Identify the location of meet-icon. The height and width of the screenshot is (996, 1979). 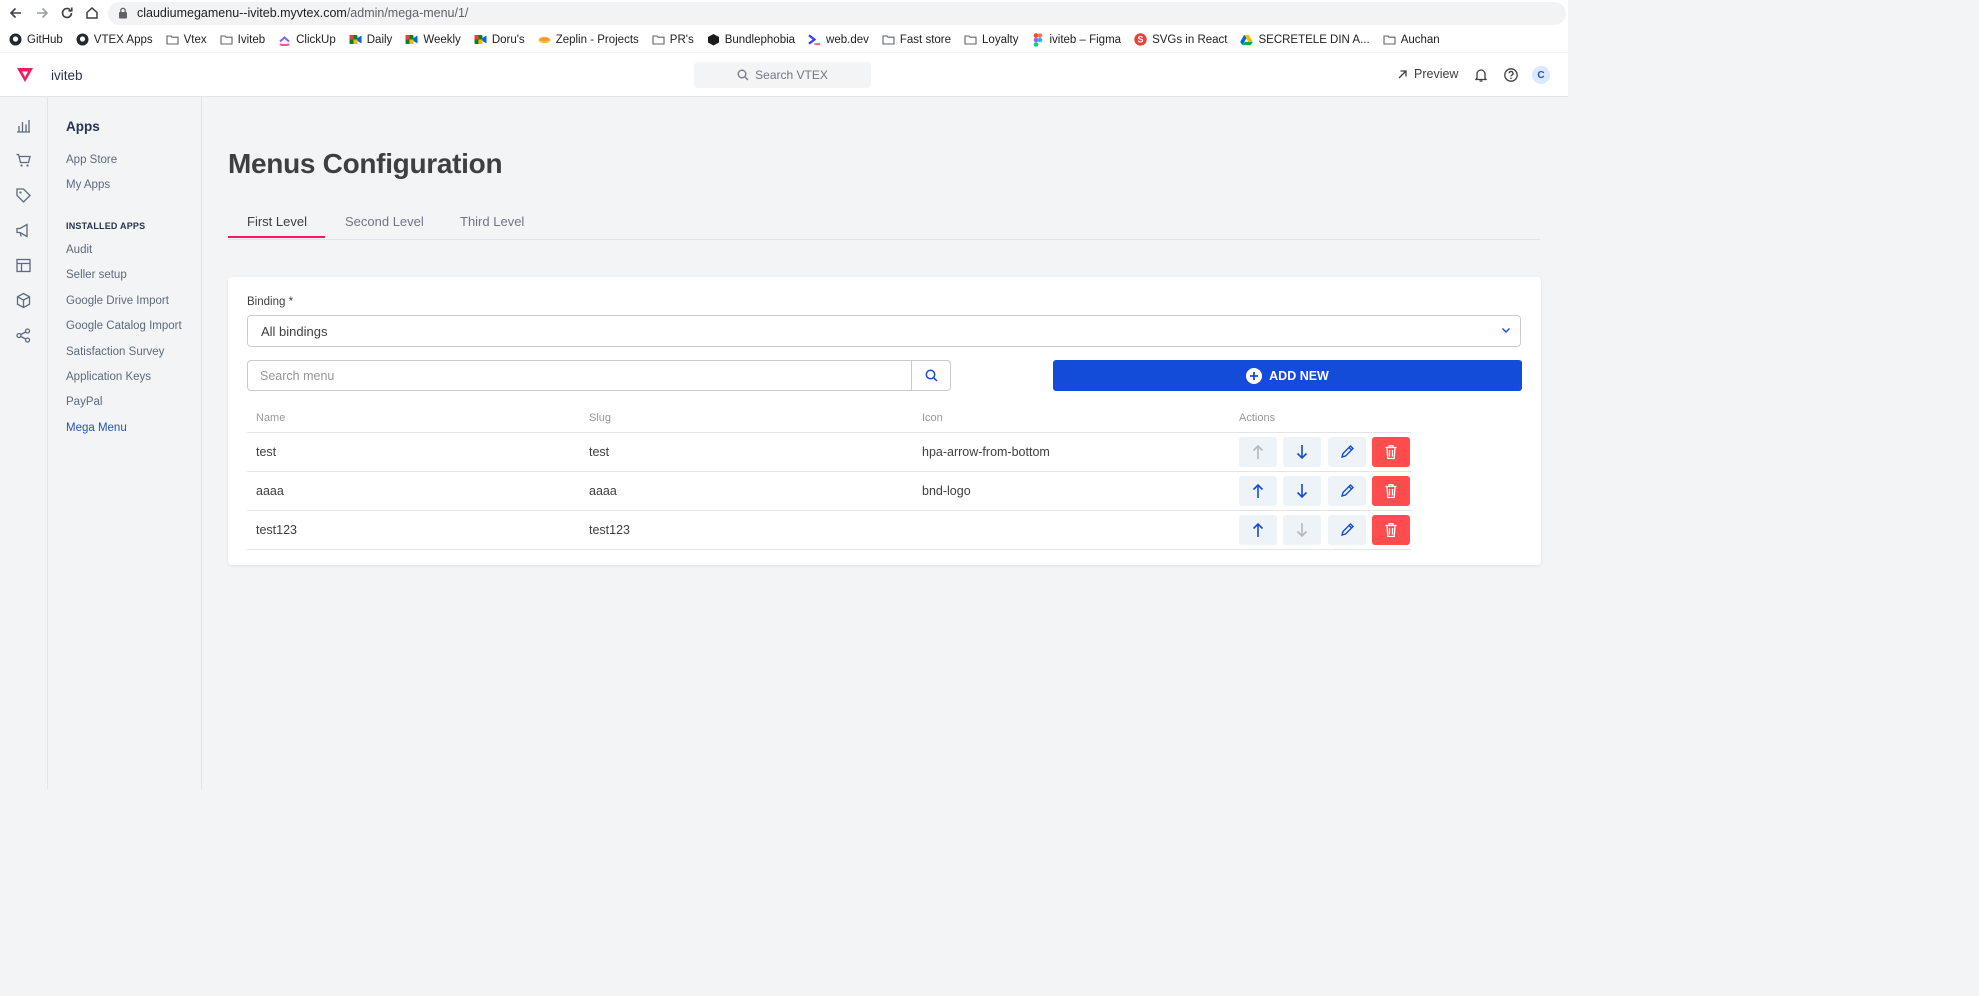
(411, 39).